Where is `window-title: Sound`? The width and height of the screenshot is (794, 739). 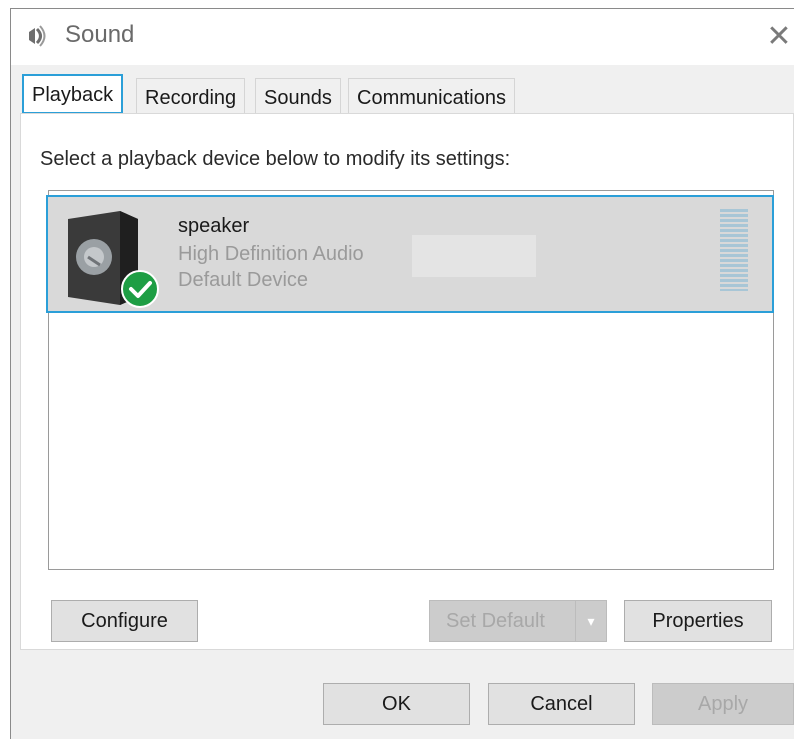 window-title: Sound is located at coordinates (100, 34).